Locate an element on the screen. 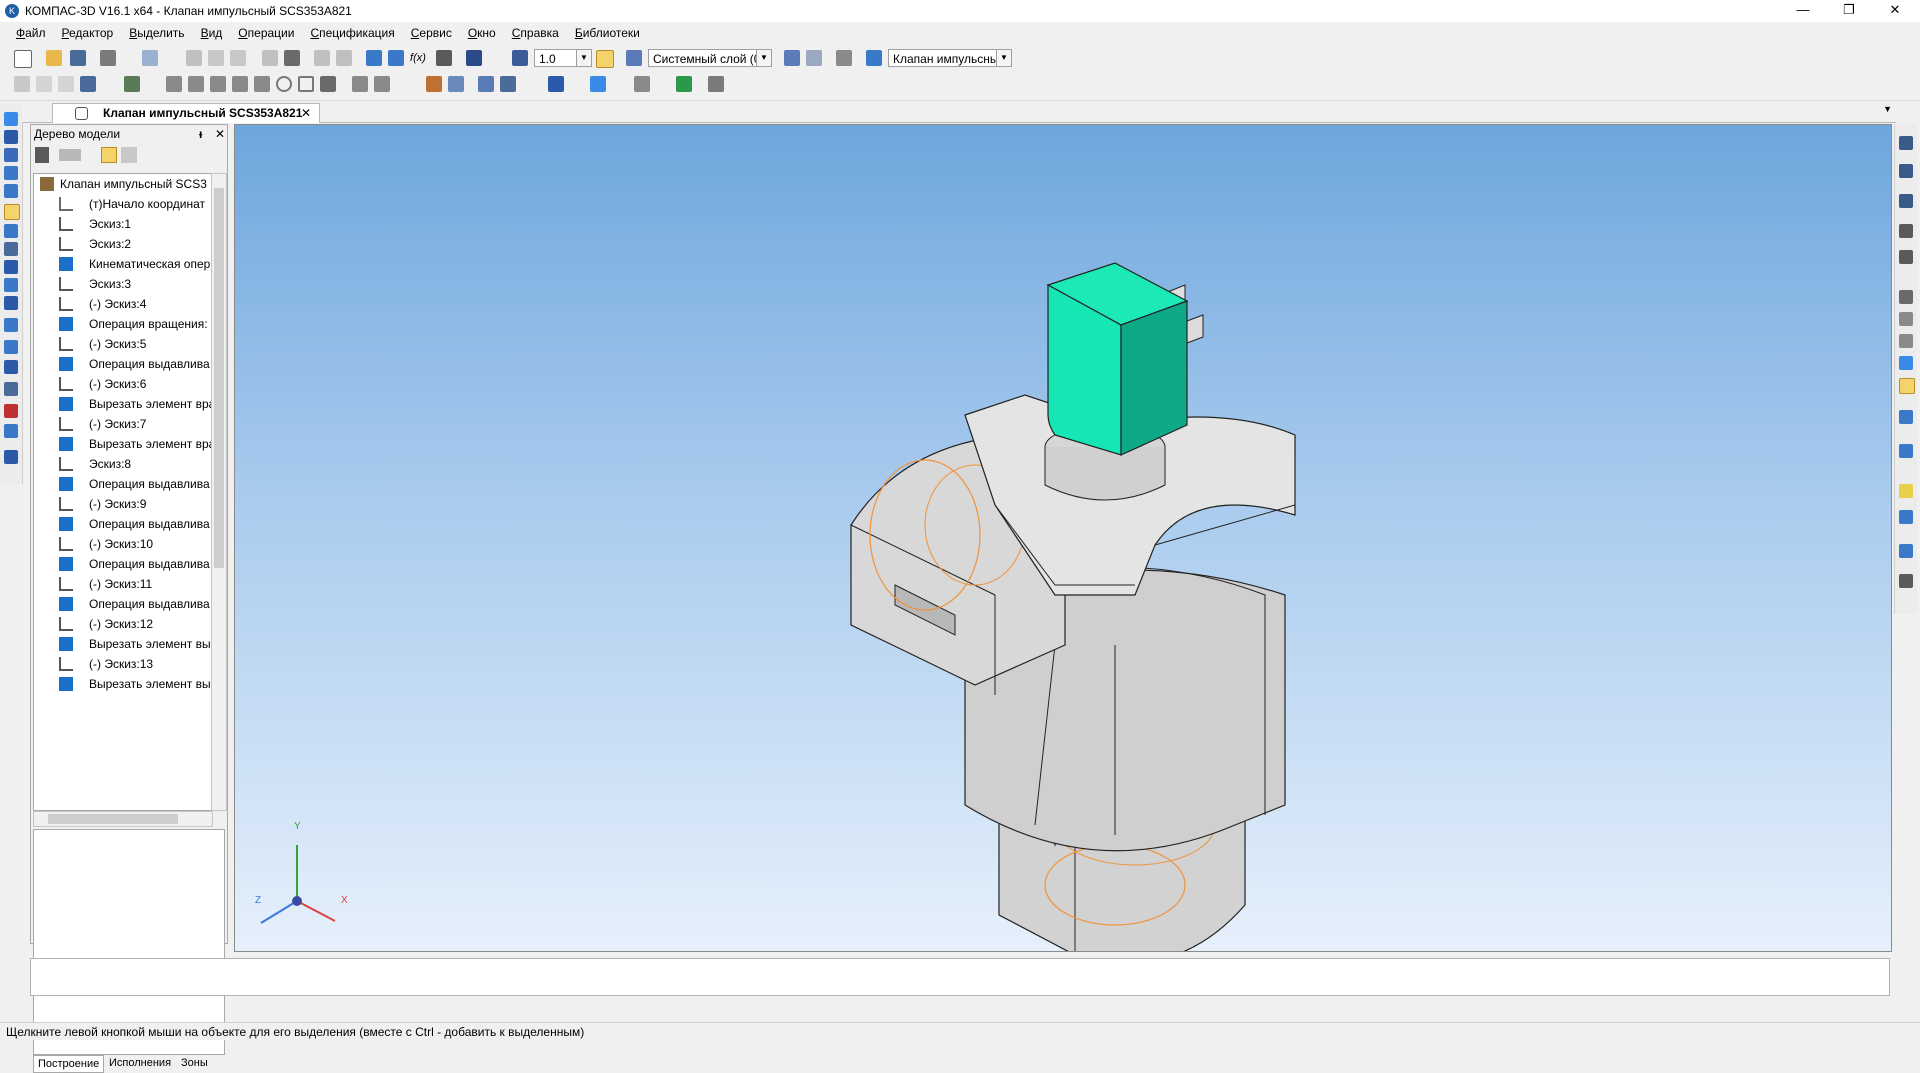 This screenshot has width=1920, height=1073. line-icon is located at coordinates (262, 84).